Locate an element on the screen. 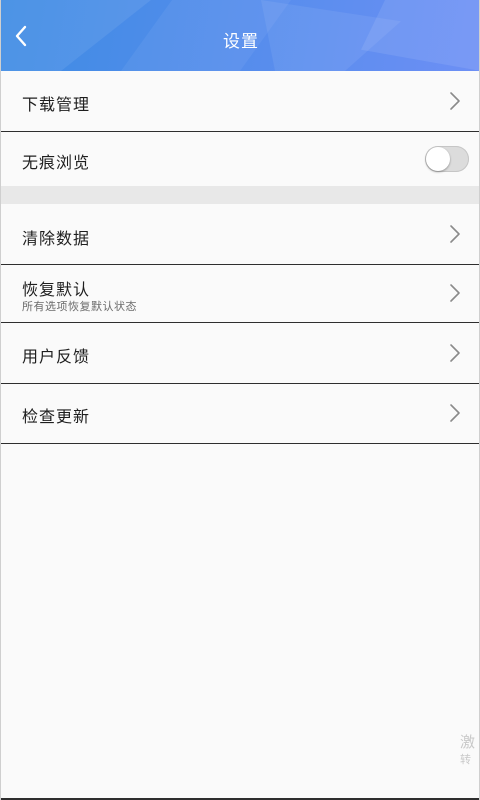  settings-item-sublabel: 所有选项恢复默认状态 is located at coordinates (79, 306).